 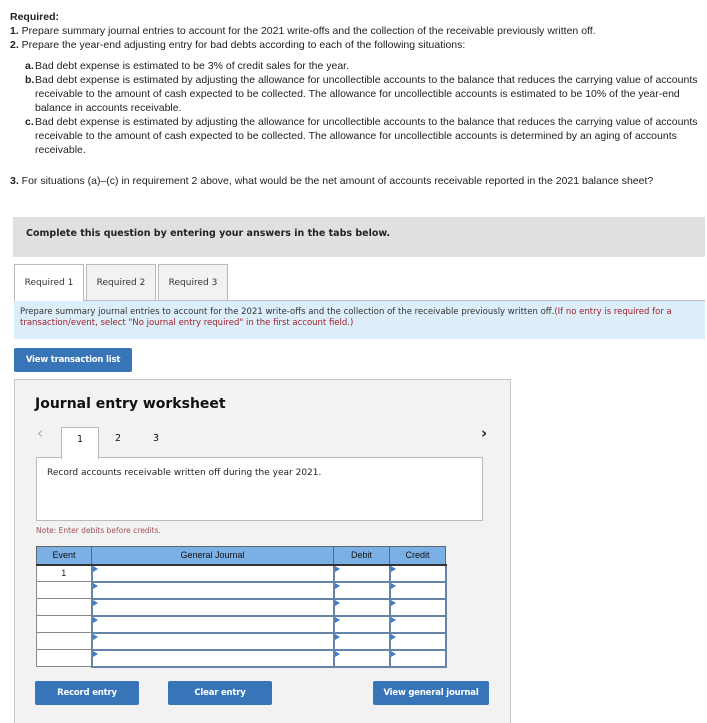 I want to click on debits-credits-note: Note: Enter debits before credits., so click(x=98, y=530).